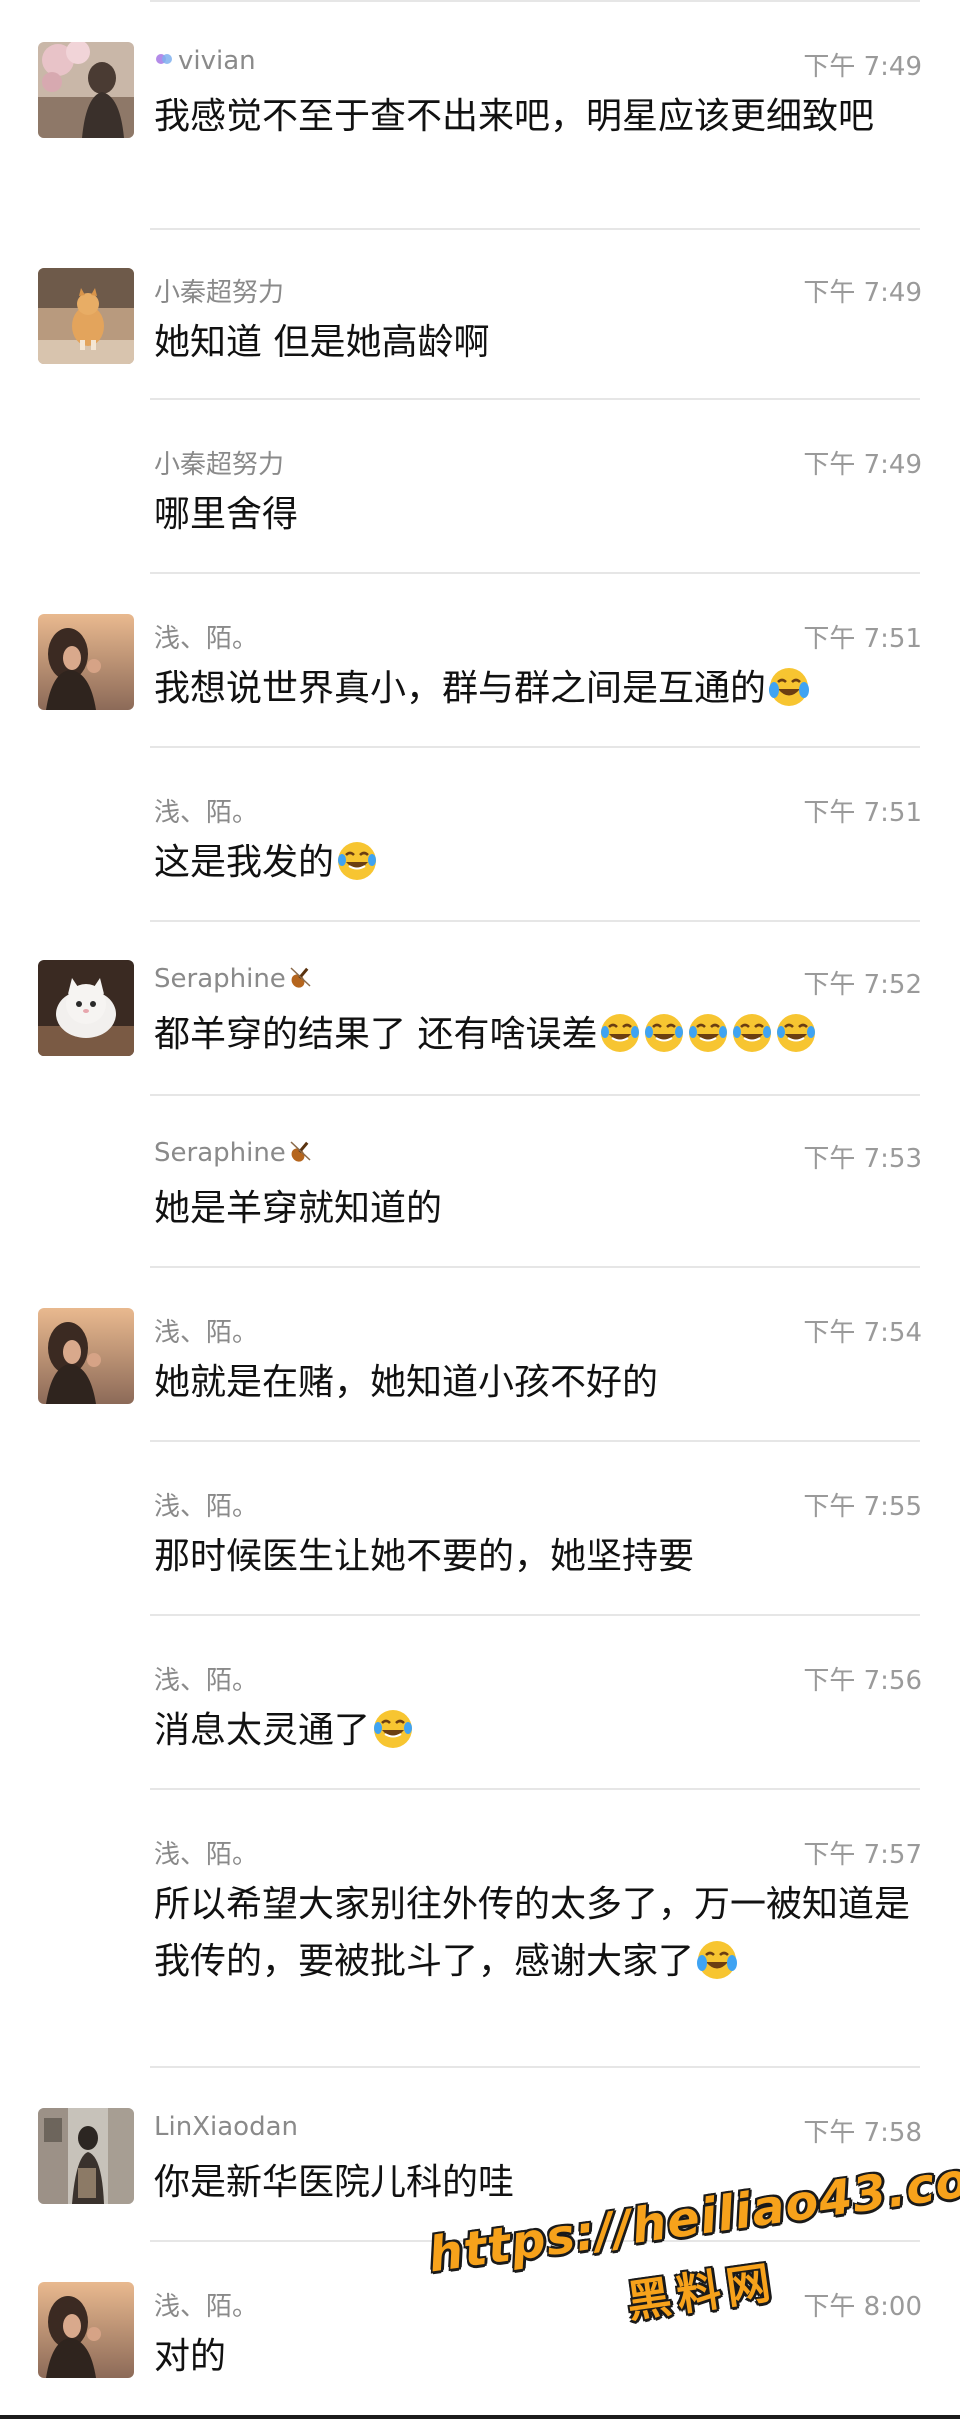  I want to click on message-text-content: 所以希望大家别往外传的太多了，万一被知道是我传的，要被批斗了，感谢大家了, so click(532, 1933).